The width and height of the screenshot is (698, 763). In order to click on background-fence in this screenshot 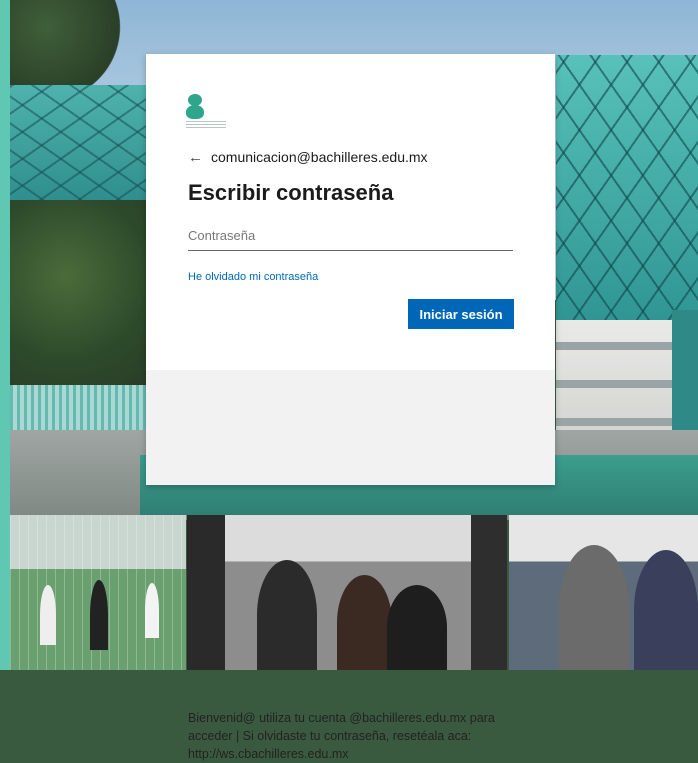, I will do `click(80, 407)`.